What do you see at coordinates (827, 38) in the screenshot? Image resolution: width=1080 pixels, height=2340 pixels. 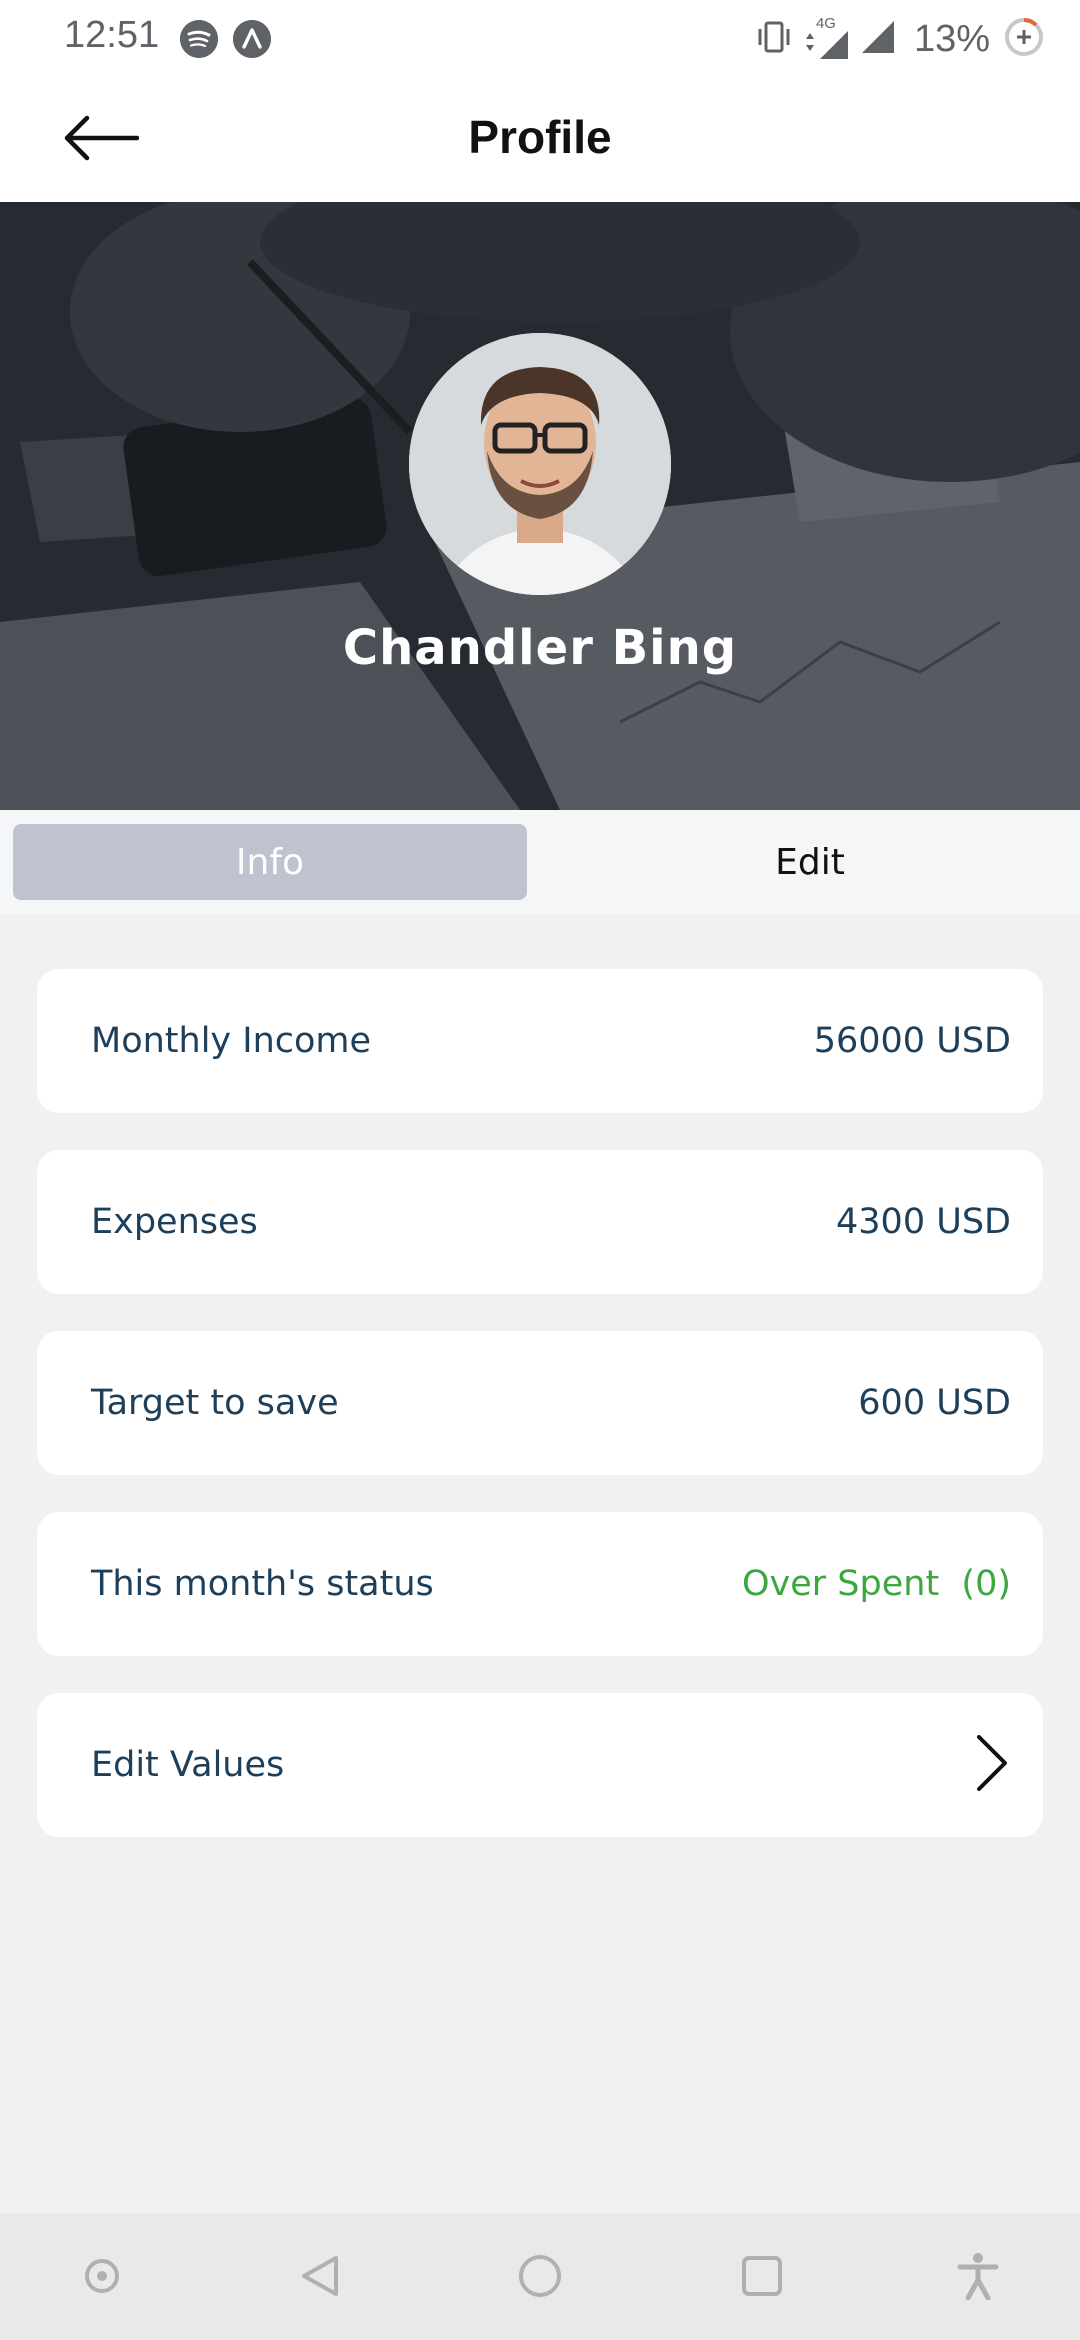 I see `network-type: 4G` at bounding box center [827, 38].